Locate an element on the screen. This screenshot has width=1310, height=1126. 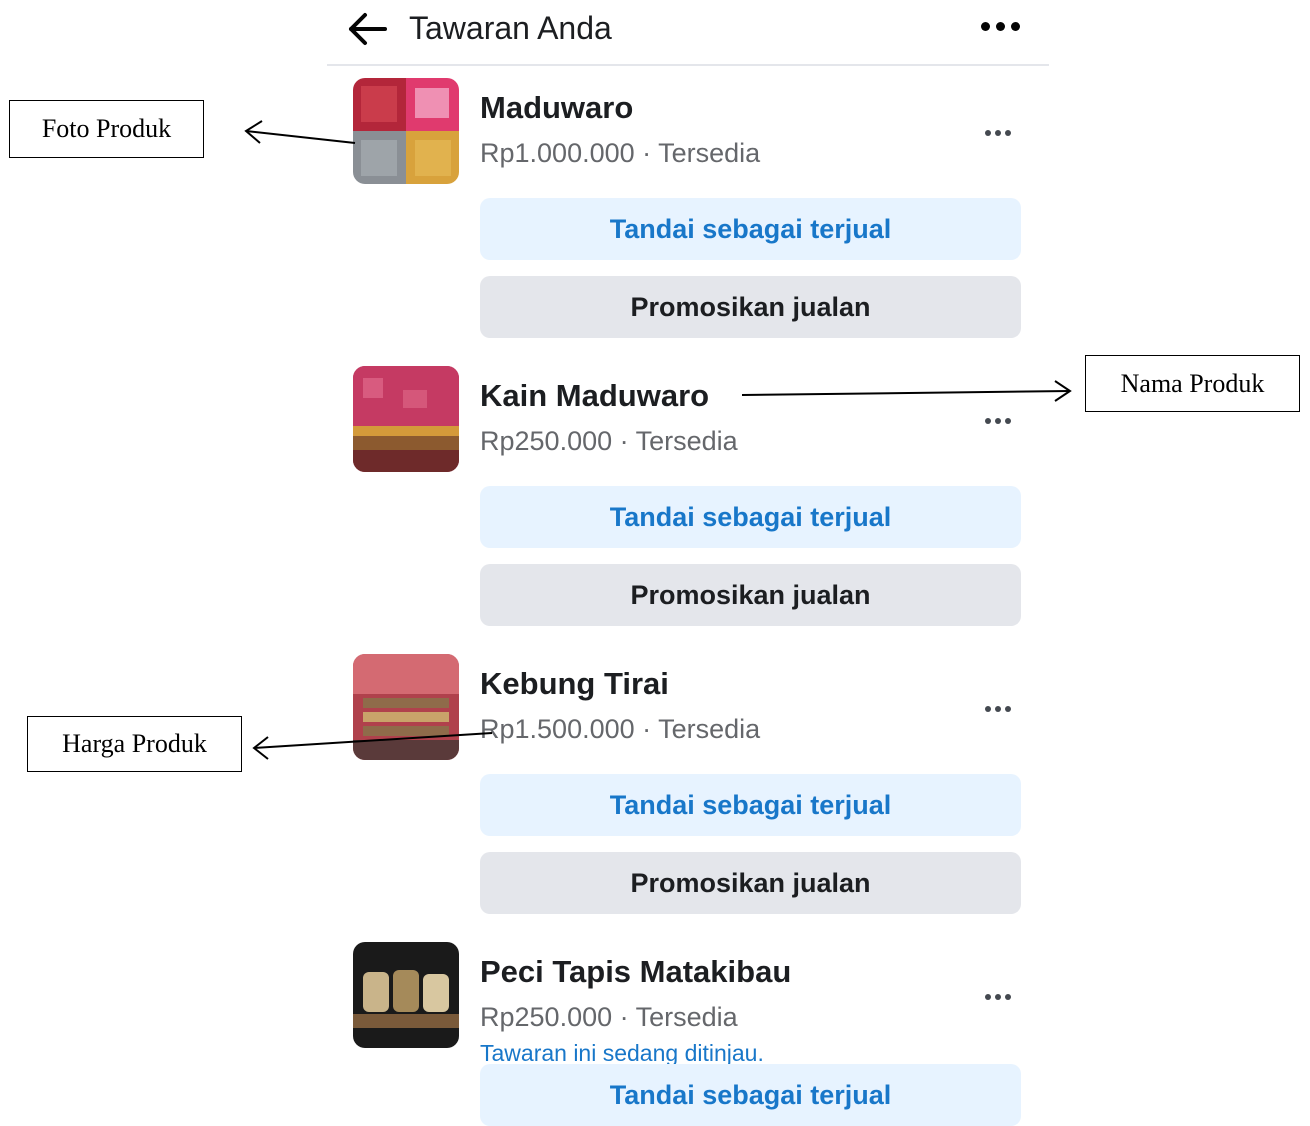
product-name: Kebung Tirai is located at coordinates (574, 684).